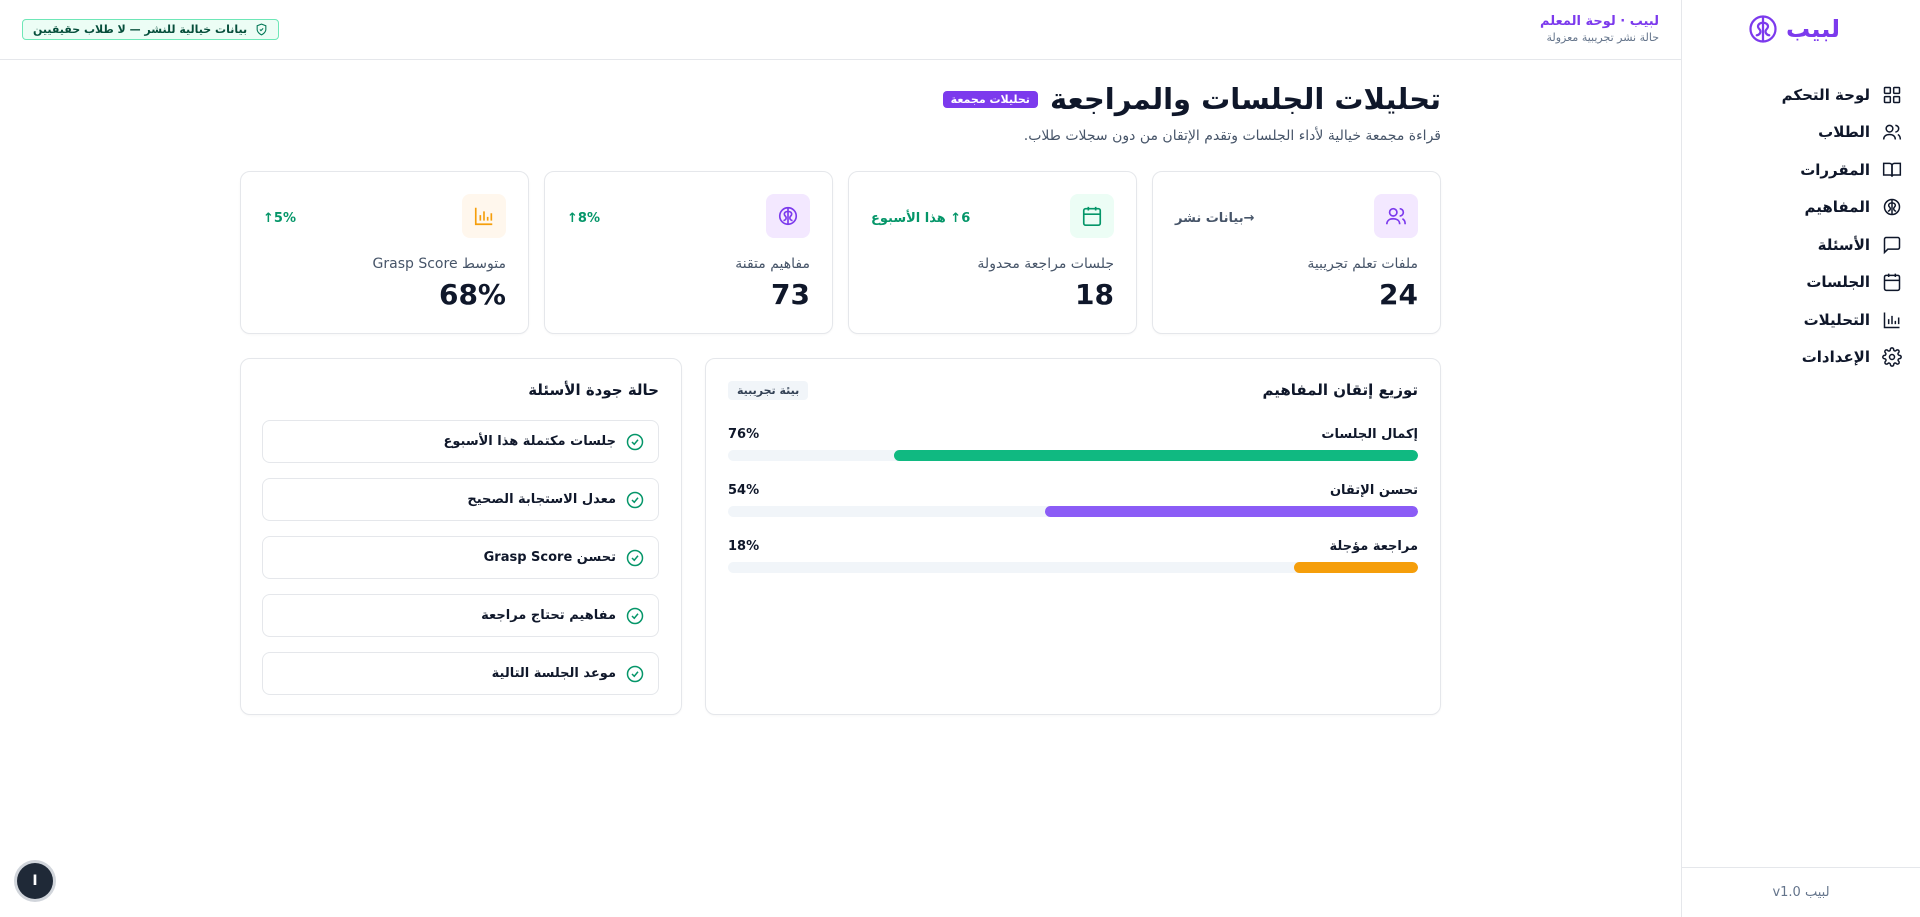 This screenshot has width=1920, height=917. I want to click on sidebar-item-label: المفاهيم, so click(1837, 207).